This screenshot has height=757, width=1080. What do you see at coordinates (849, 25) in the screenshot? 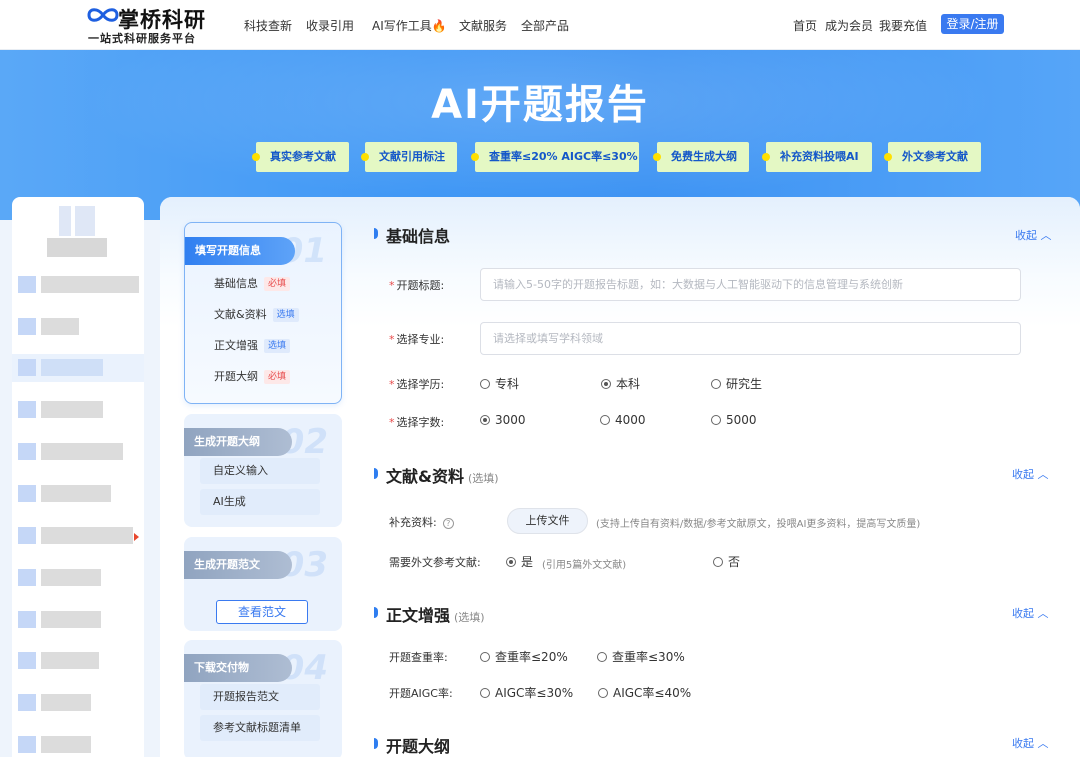
I see `nav-link-membership: 成为会员` at bounding box center [849, 25].